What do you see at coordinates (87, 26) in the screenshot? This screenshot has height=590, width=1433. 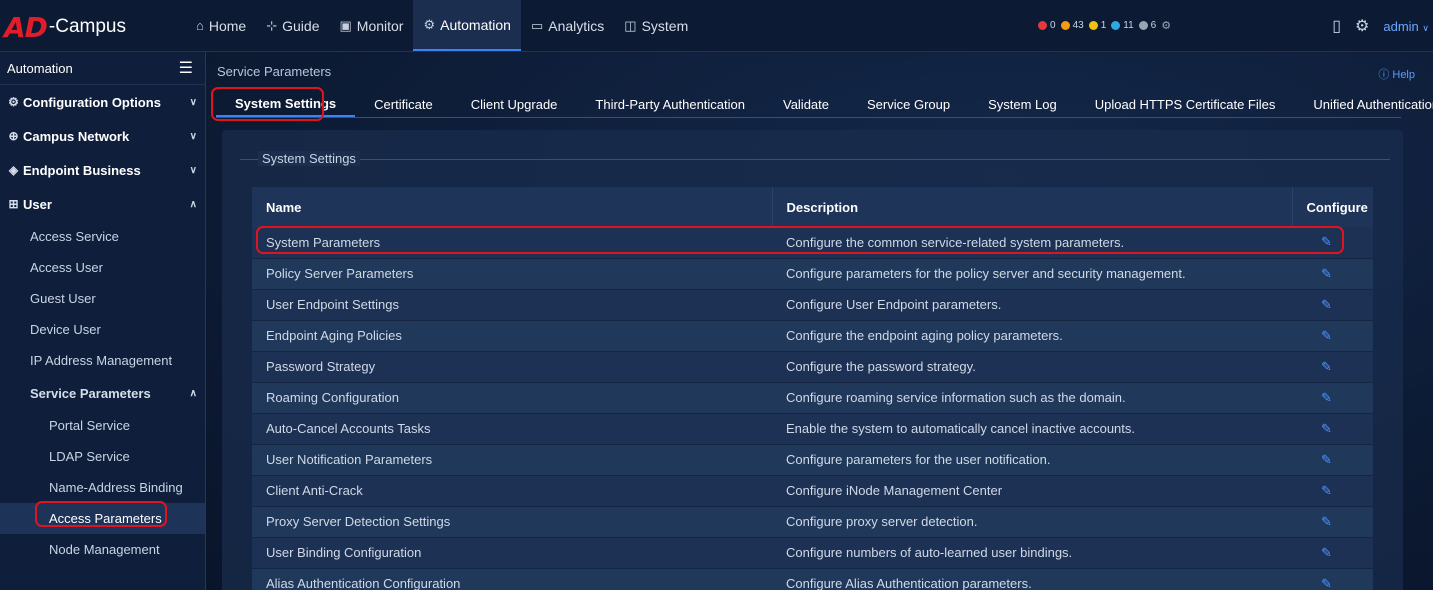 I see `logo-text: -Campus` at bounding box center [87, 26].